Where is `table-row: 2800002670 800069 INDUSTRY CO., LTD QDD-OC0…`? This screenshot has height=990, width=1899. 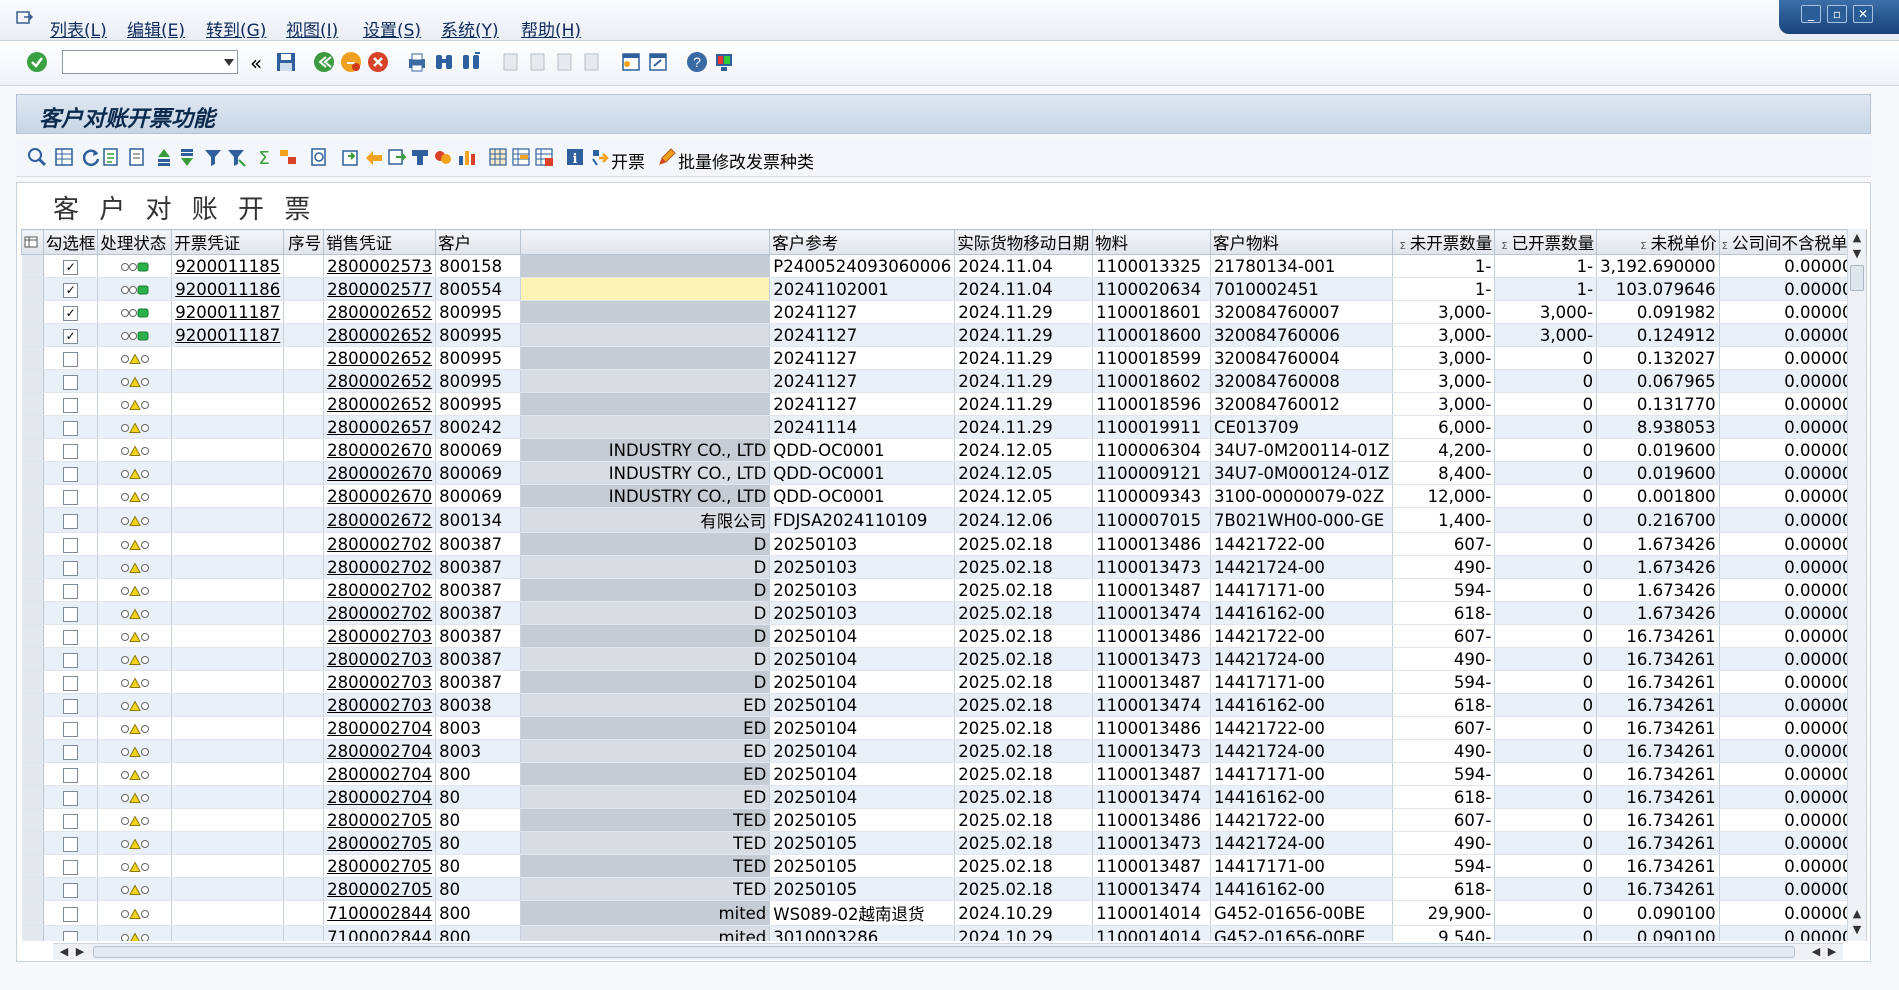
table-row: 2800002670 800069 INDUSTRY CO., LTD QDD-OC0… is located at coordinates (944, 496).